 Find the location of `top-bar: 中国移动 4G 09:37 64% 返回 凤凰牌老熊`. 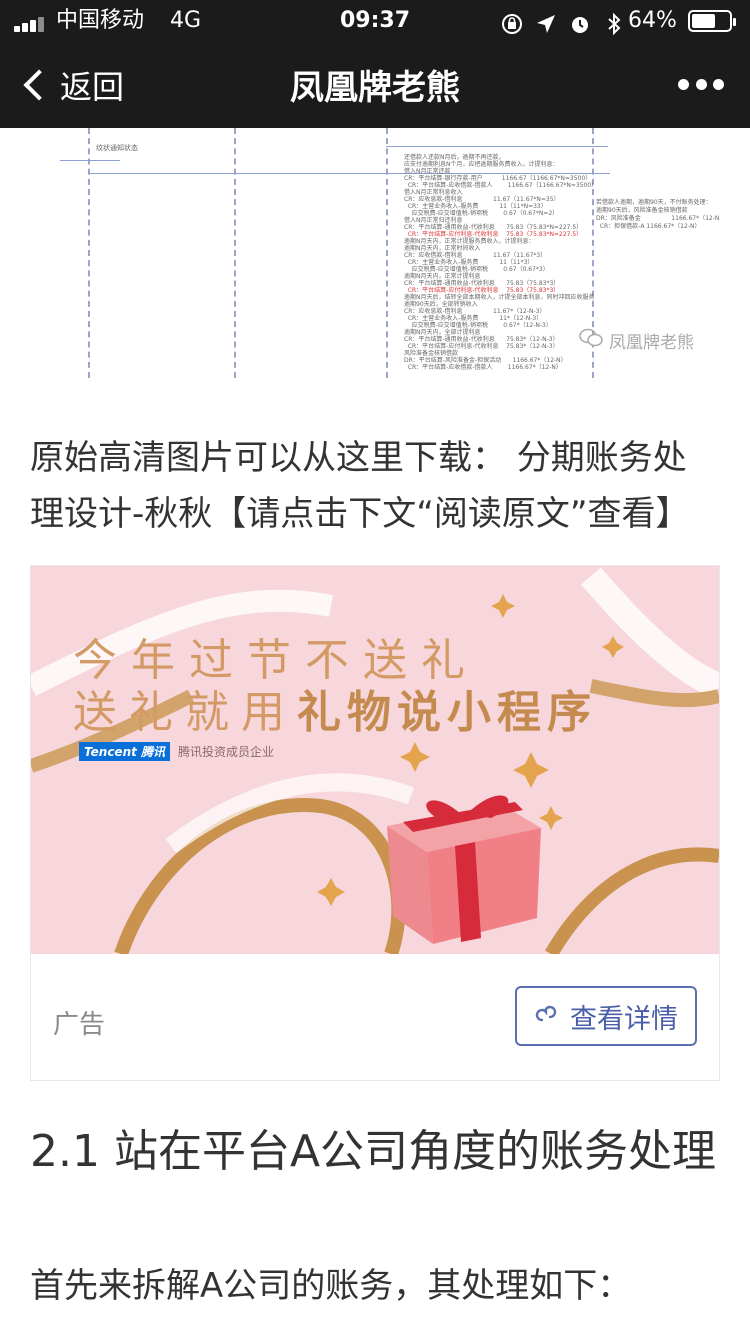

top-bar: 中国移动 4G 09:37 64% 返回 凤凰牌老熊 is located at coordinates (375, 64).